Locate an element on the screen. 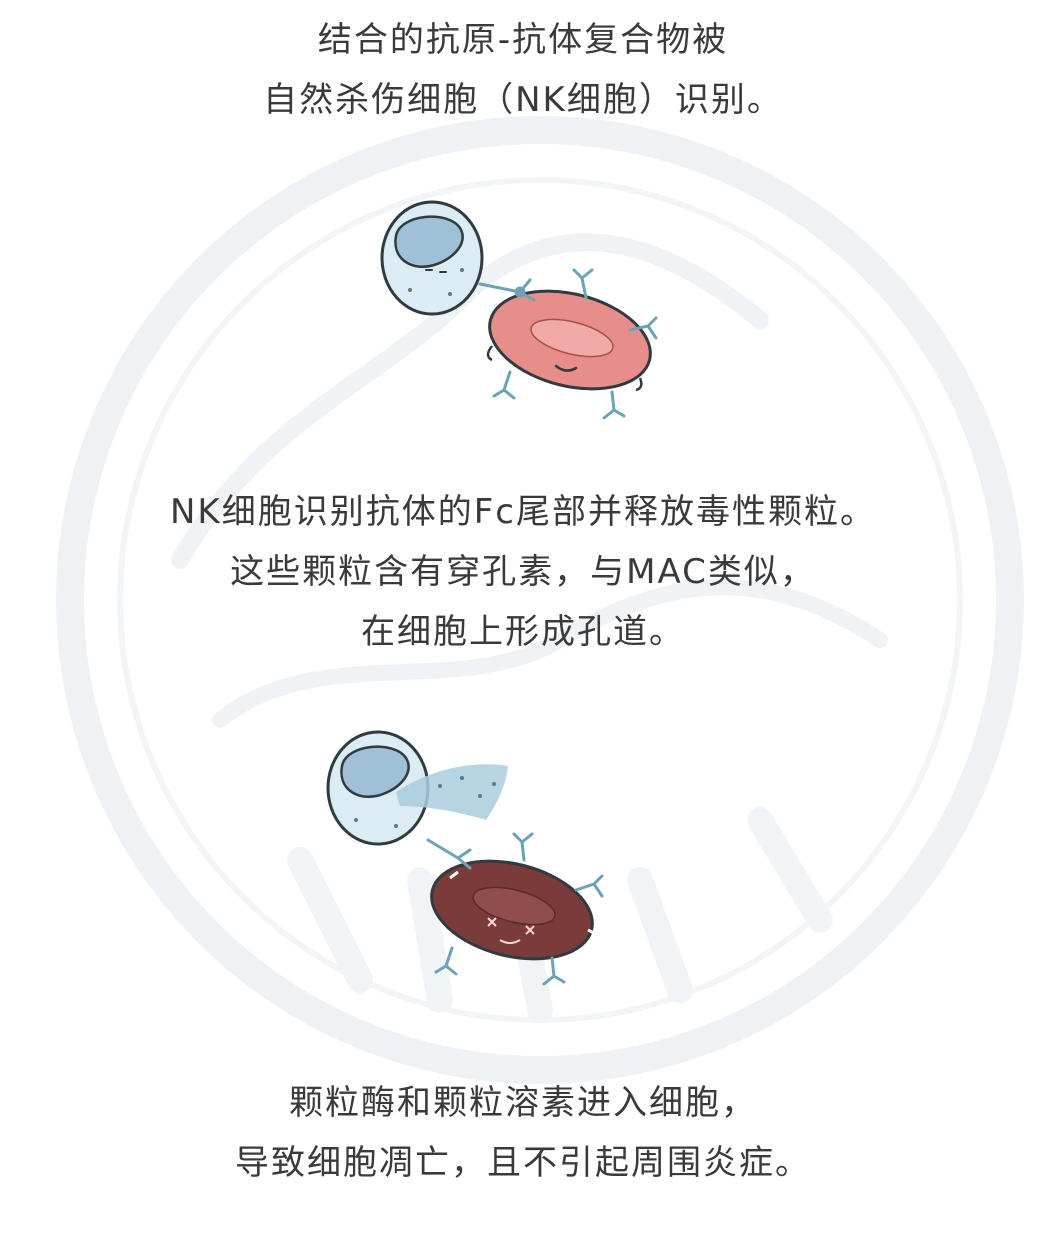 This screenshot has width=1046, height=1248. caption-3-line-2: 导致细胞凋亡，且不引起周围炎症。 is located at coordinates (523, 1163).